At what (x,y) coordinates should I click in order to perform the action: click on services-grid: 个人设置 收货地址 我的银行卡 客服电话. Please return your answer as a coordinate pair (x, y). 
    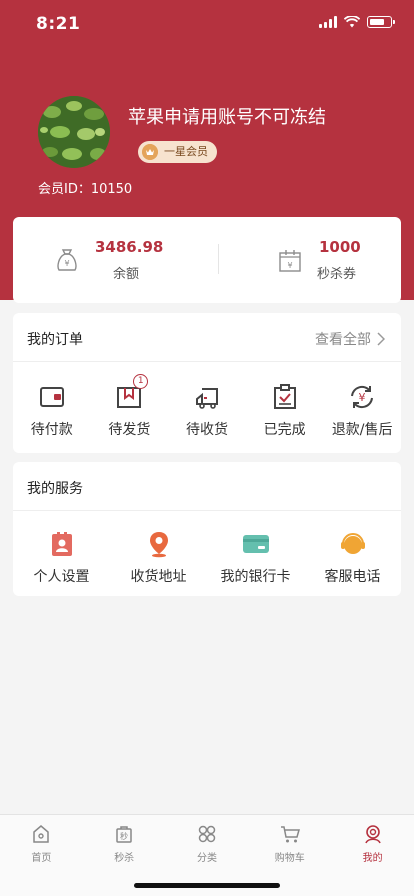
    Looking at the image, I should click on (207, 565).